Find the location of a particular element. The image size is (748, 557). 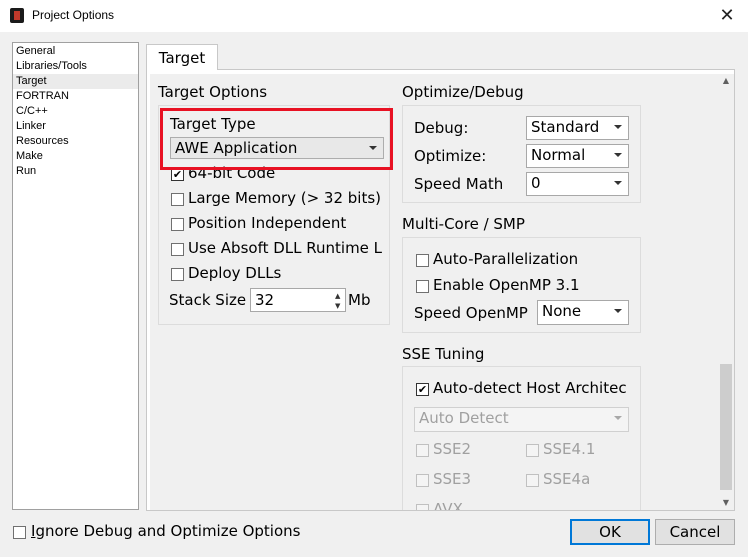

nav-item-make: Make is located at coordinates (75, 156).